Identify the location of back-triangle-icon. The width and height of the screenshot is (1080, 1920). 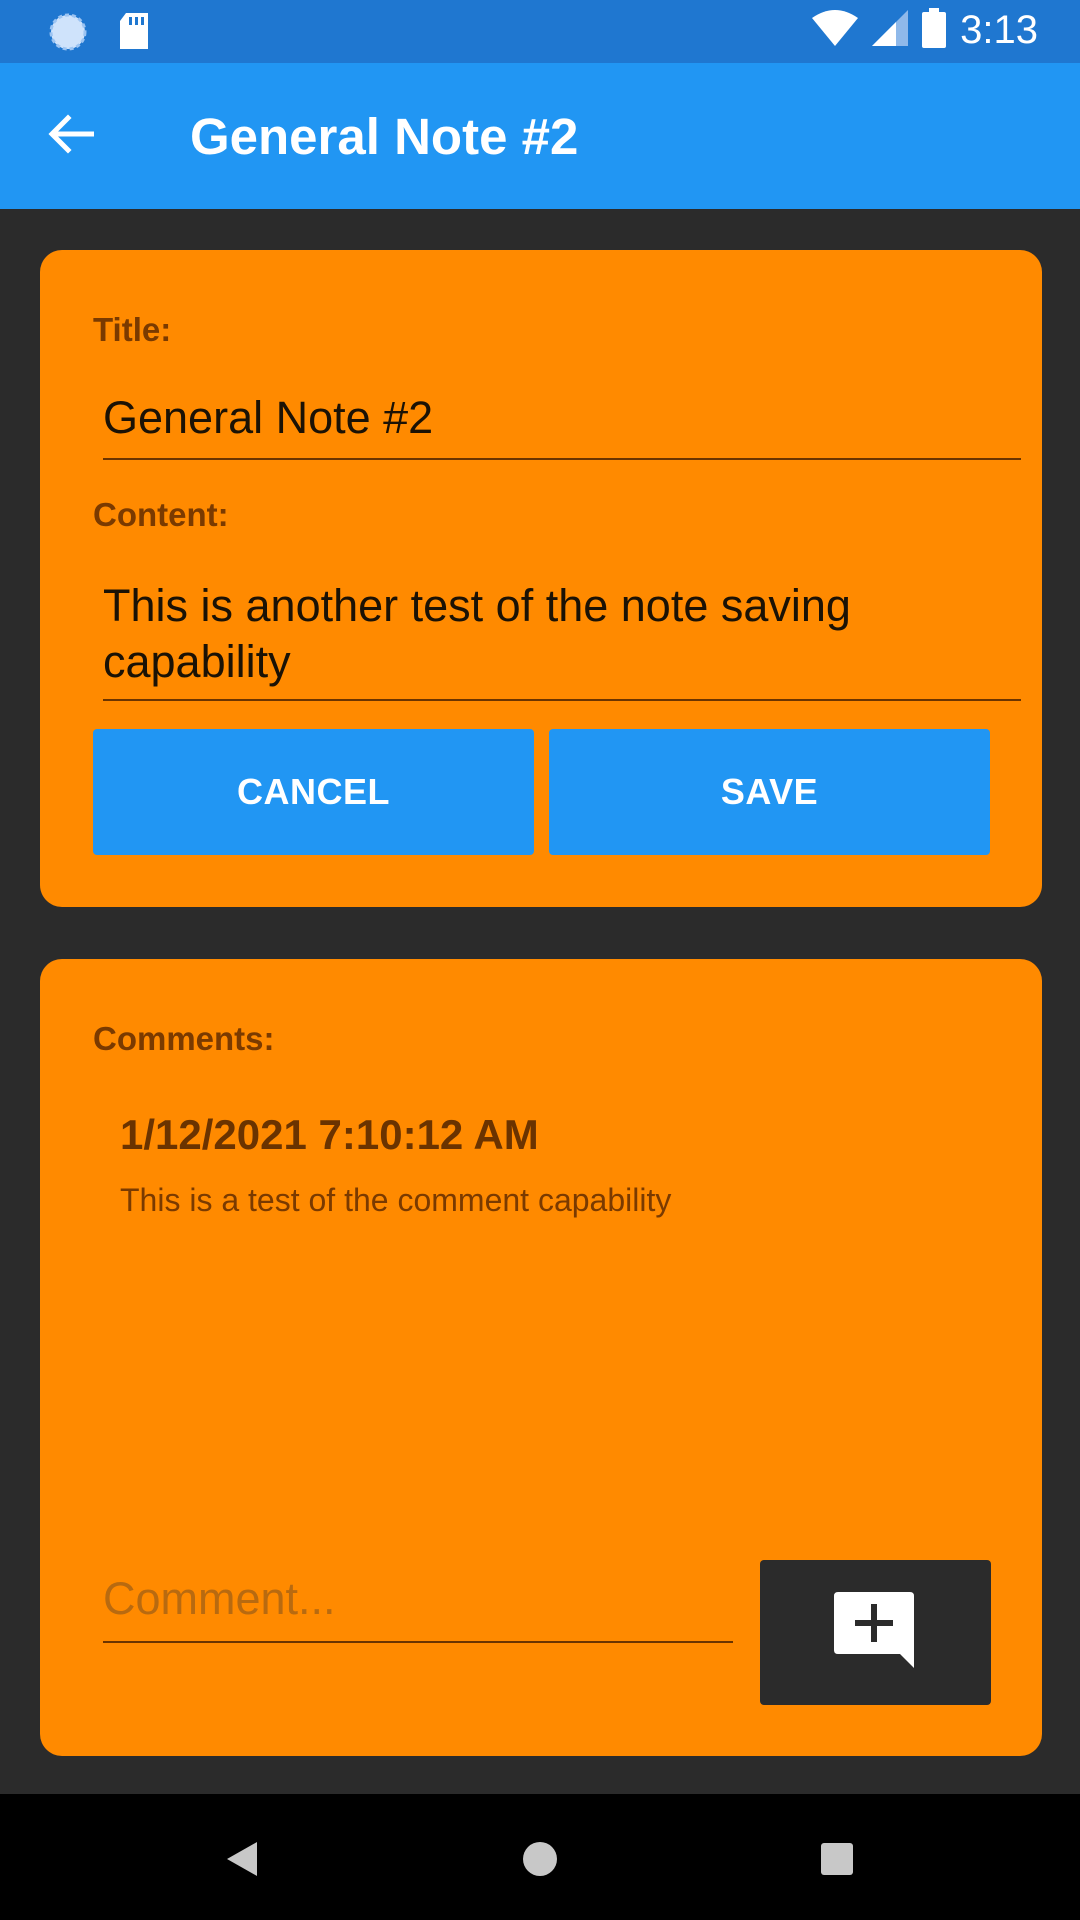
(242, 1861).